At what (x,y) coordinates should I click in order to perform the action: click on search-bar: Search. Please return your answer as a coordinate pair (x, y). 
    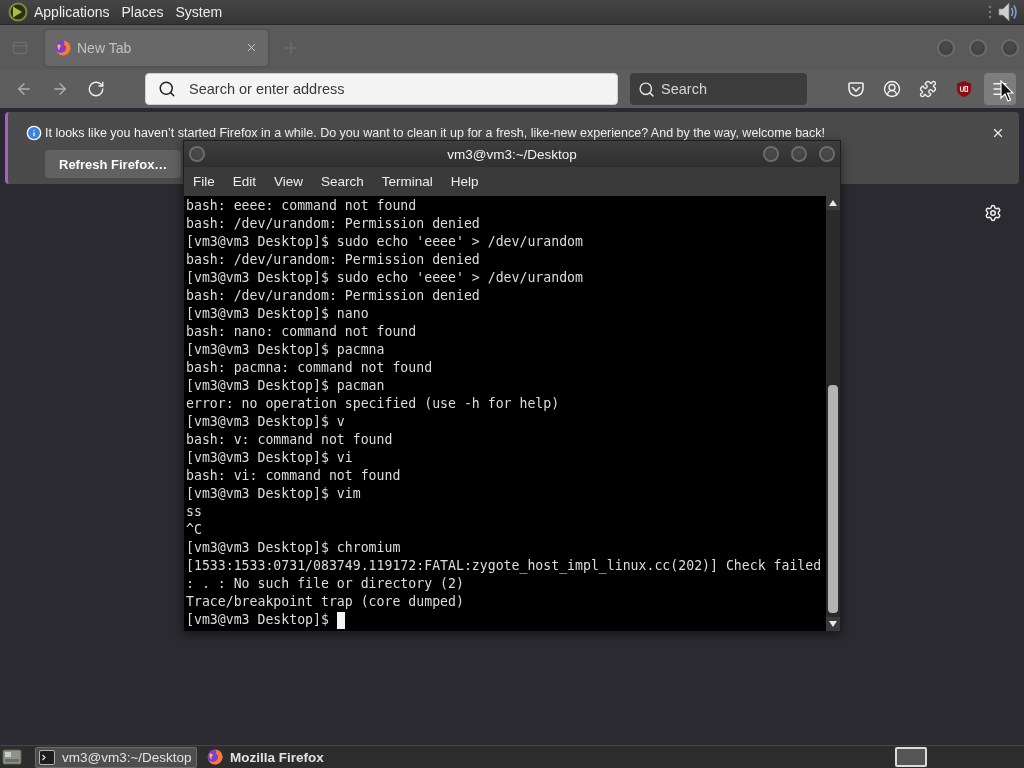
    Looking at the image, I should click on (718, 89).